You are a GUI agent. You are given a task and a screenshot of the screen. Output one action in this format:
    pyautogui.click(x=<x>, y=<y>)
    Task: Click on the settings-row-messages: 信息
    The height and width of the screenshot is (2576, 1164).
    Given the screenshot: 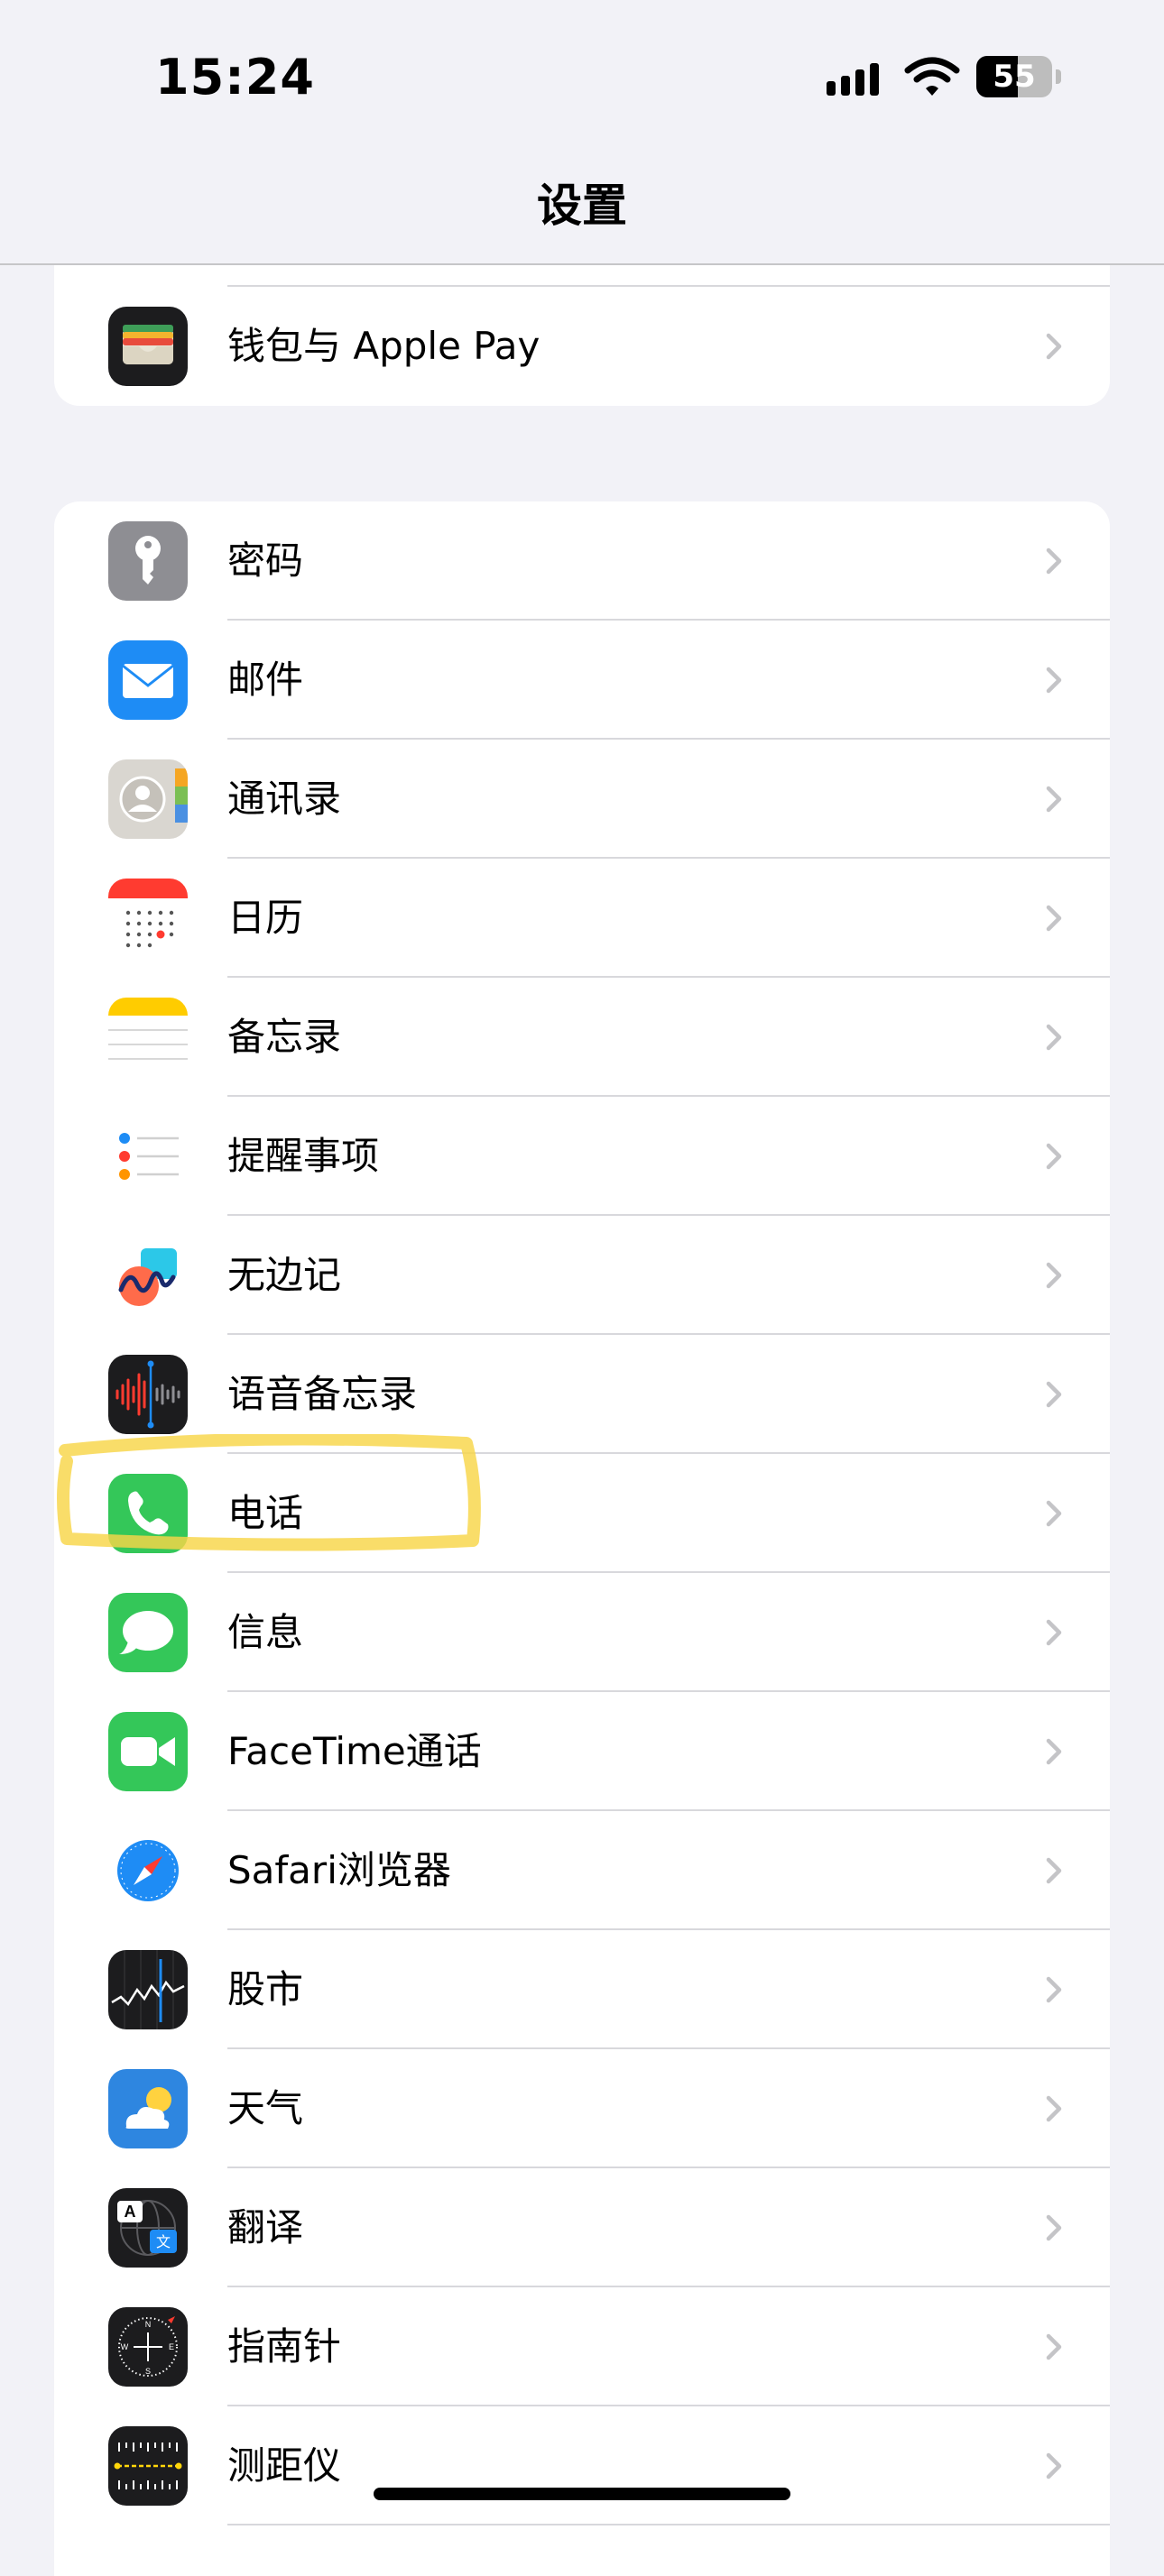 What is the action you would take?
    pyautogui.click(x=582, y=1632)
    